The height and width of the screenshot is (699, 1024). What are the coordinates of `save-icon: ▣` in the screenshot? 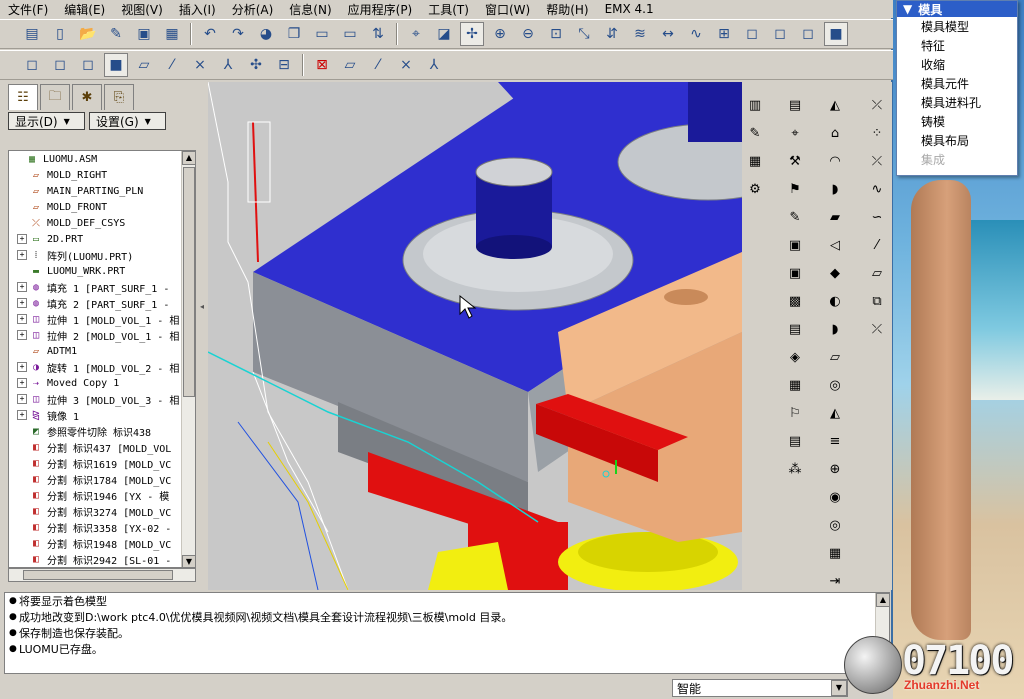 It's located at (144, 34).